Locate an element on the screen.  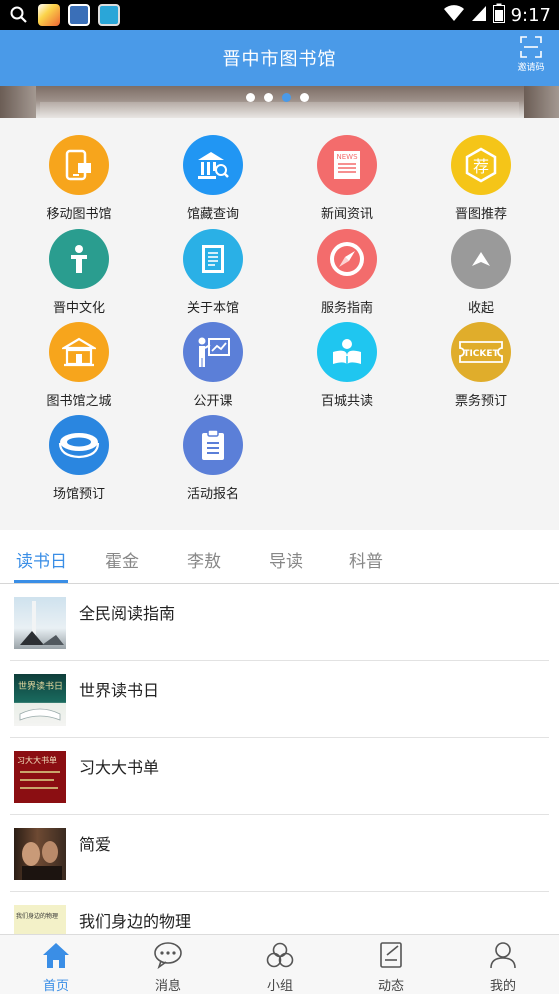
reading-icon is located at coordinates (347, 352).